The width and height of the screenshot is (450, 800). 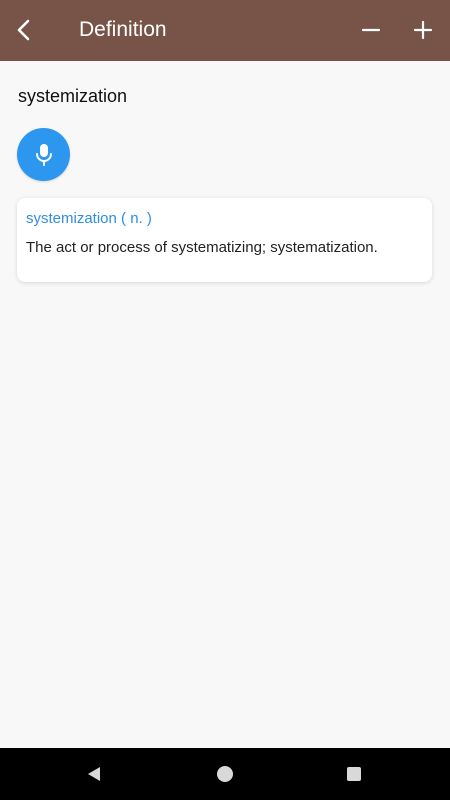 I want to click on entry-headword: systemization ( n. ), so click(x=89, y=218).